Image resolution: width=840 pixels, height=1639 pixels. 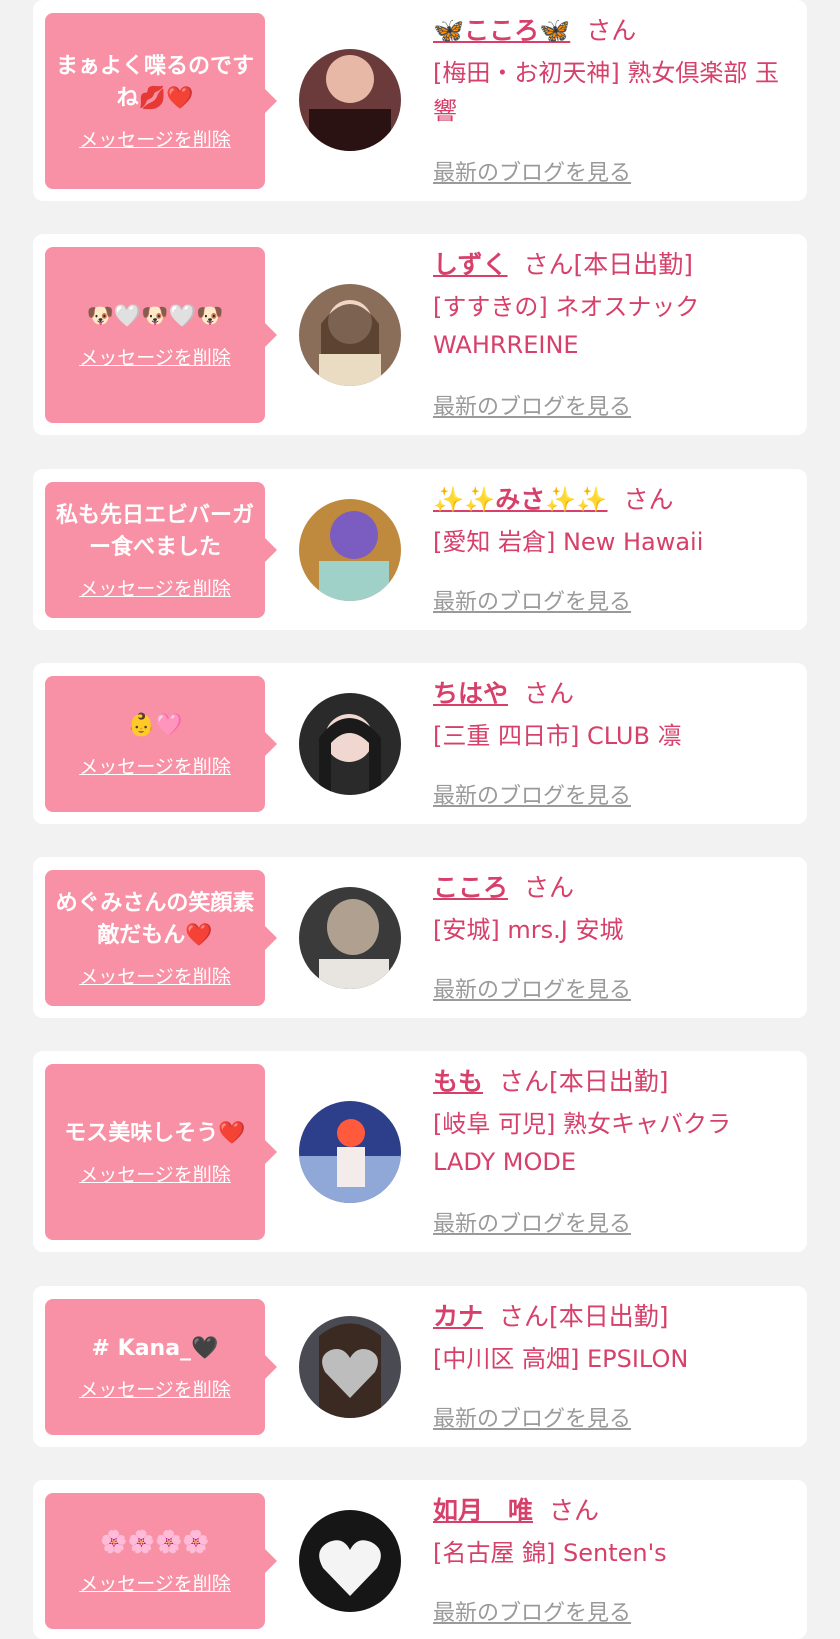 I want to click on user-name-link: 如月 唯, so click(x=483, y=1510).